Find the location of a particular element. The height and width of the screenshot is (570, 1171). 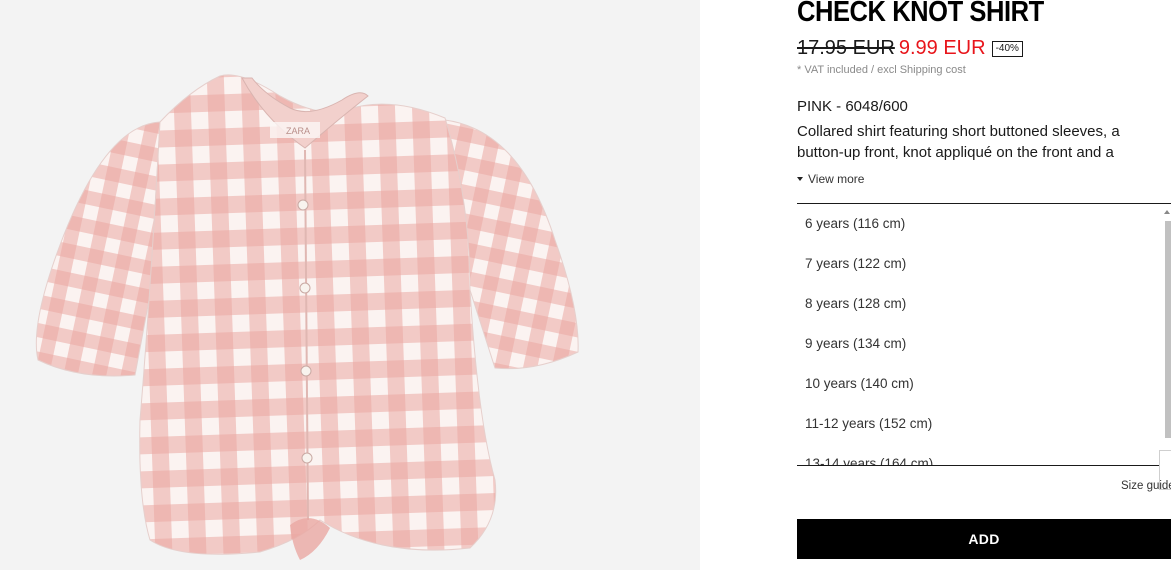

scroll-thumb is located at coordinates (1168, 329).